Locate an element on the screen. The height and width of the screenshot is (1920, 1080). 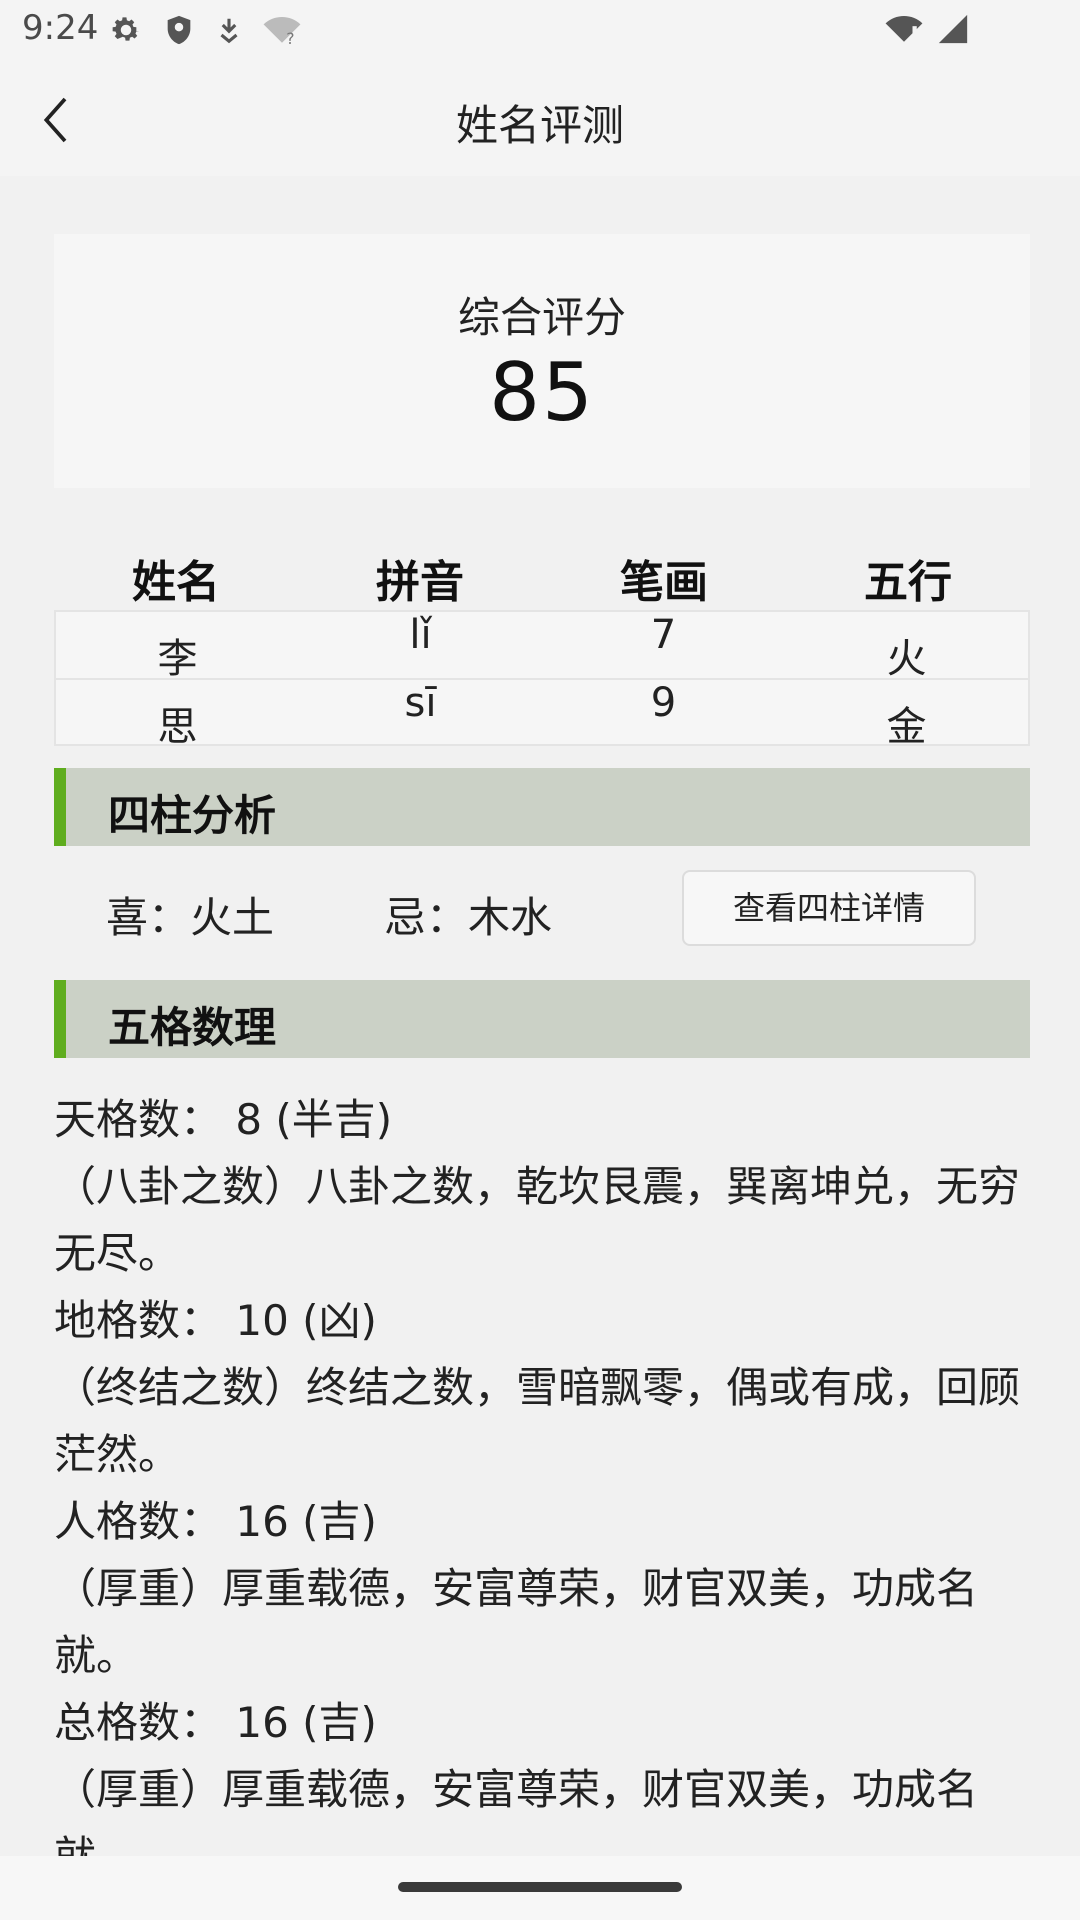
wuge-item-title: 人格数： 16 (吉) is located at coordinates (215, 1521).